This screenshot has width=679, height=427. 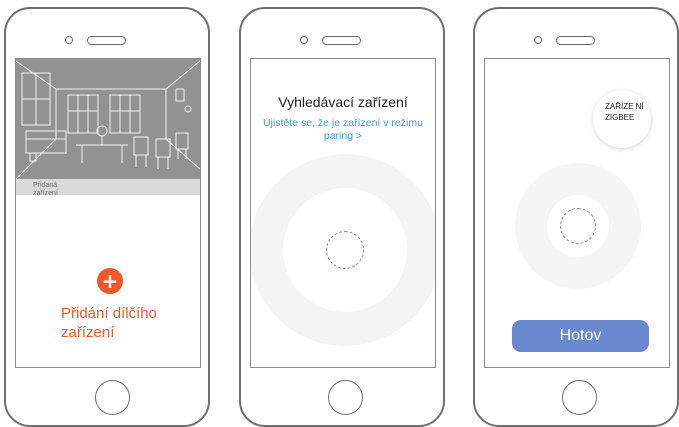 What do you see at coordinates (343, 102) in the screenshot?
I see `search-title: Vyhledávací zařízení` at bounding box center [343, 102].